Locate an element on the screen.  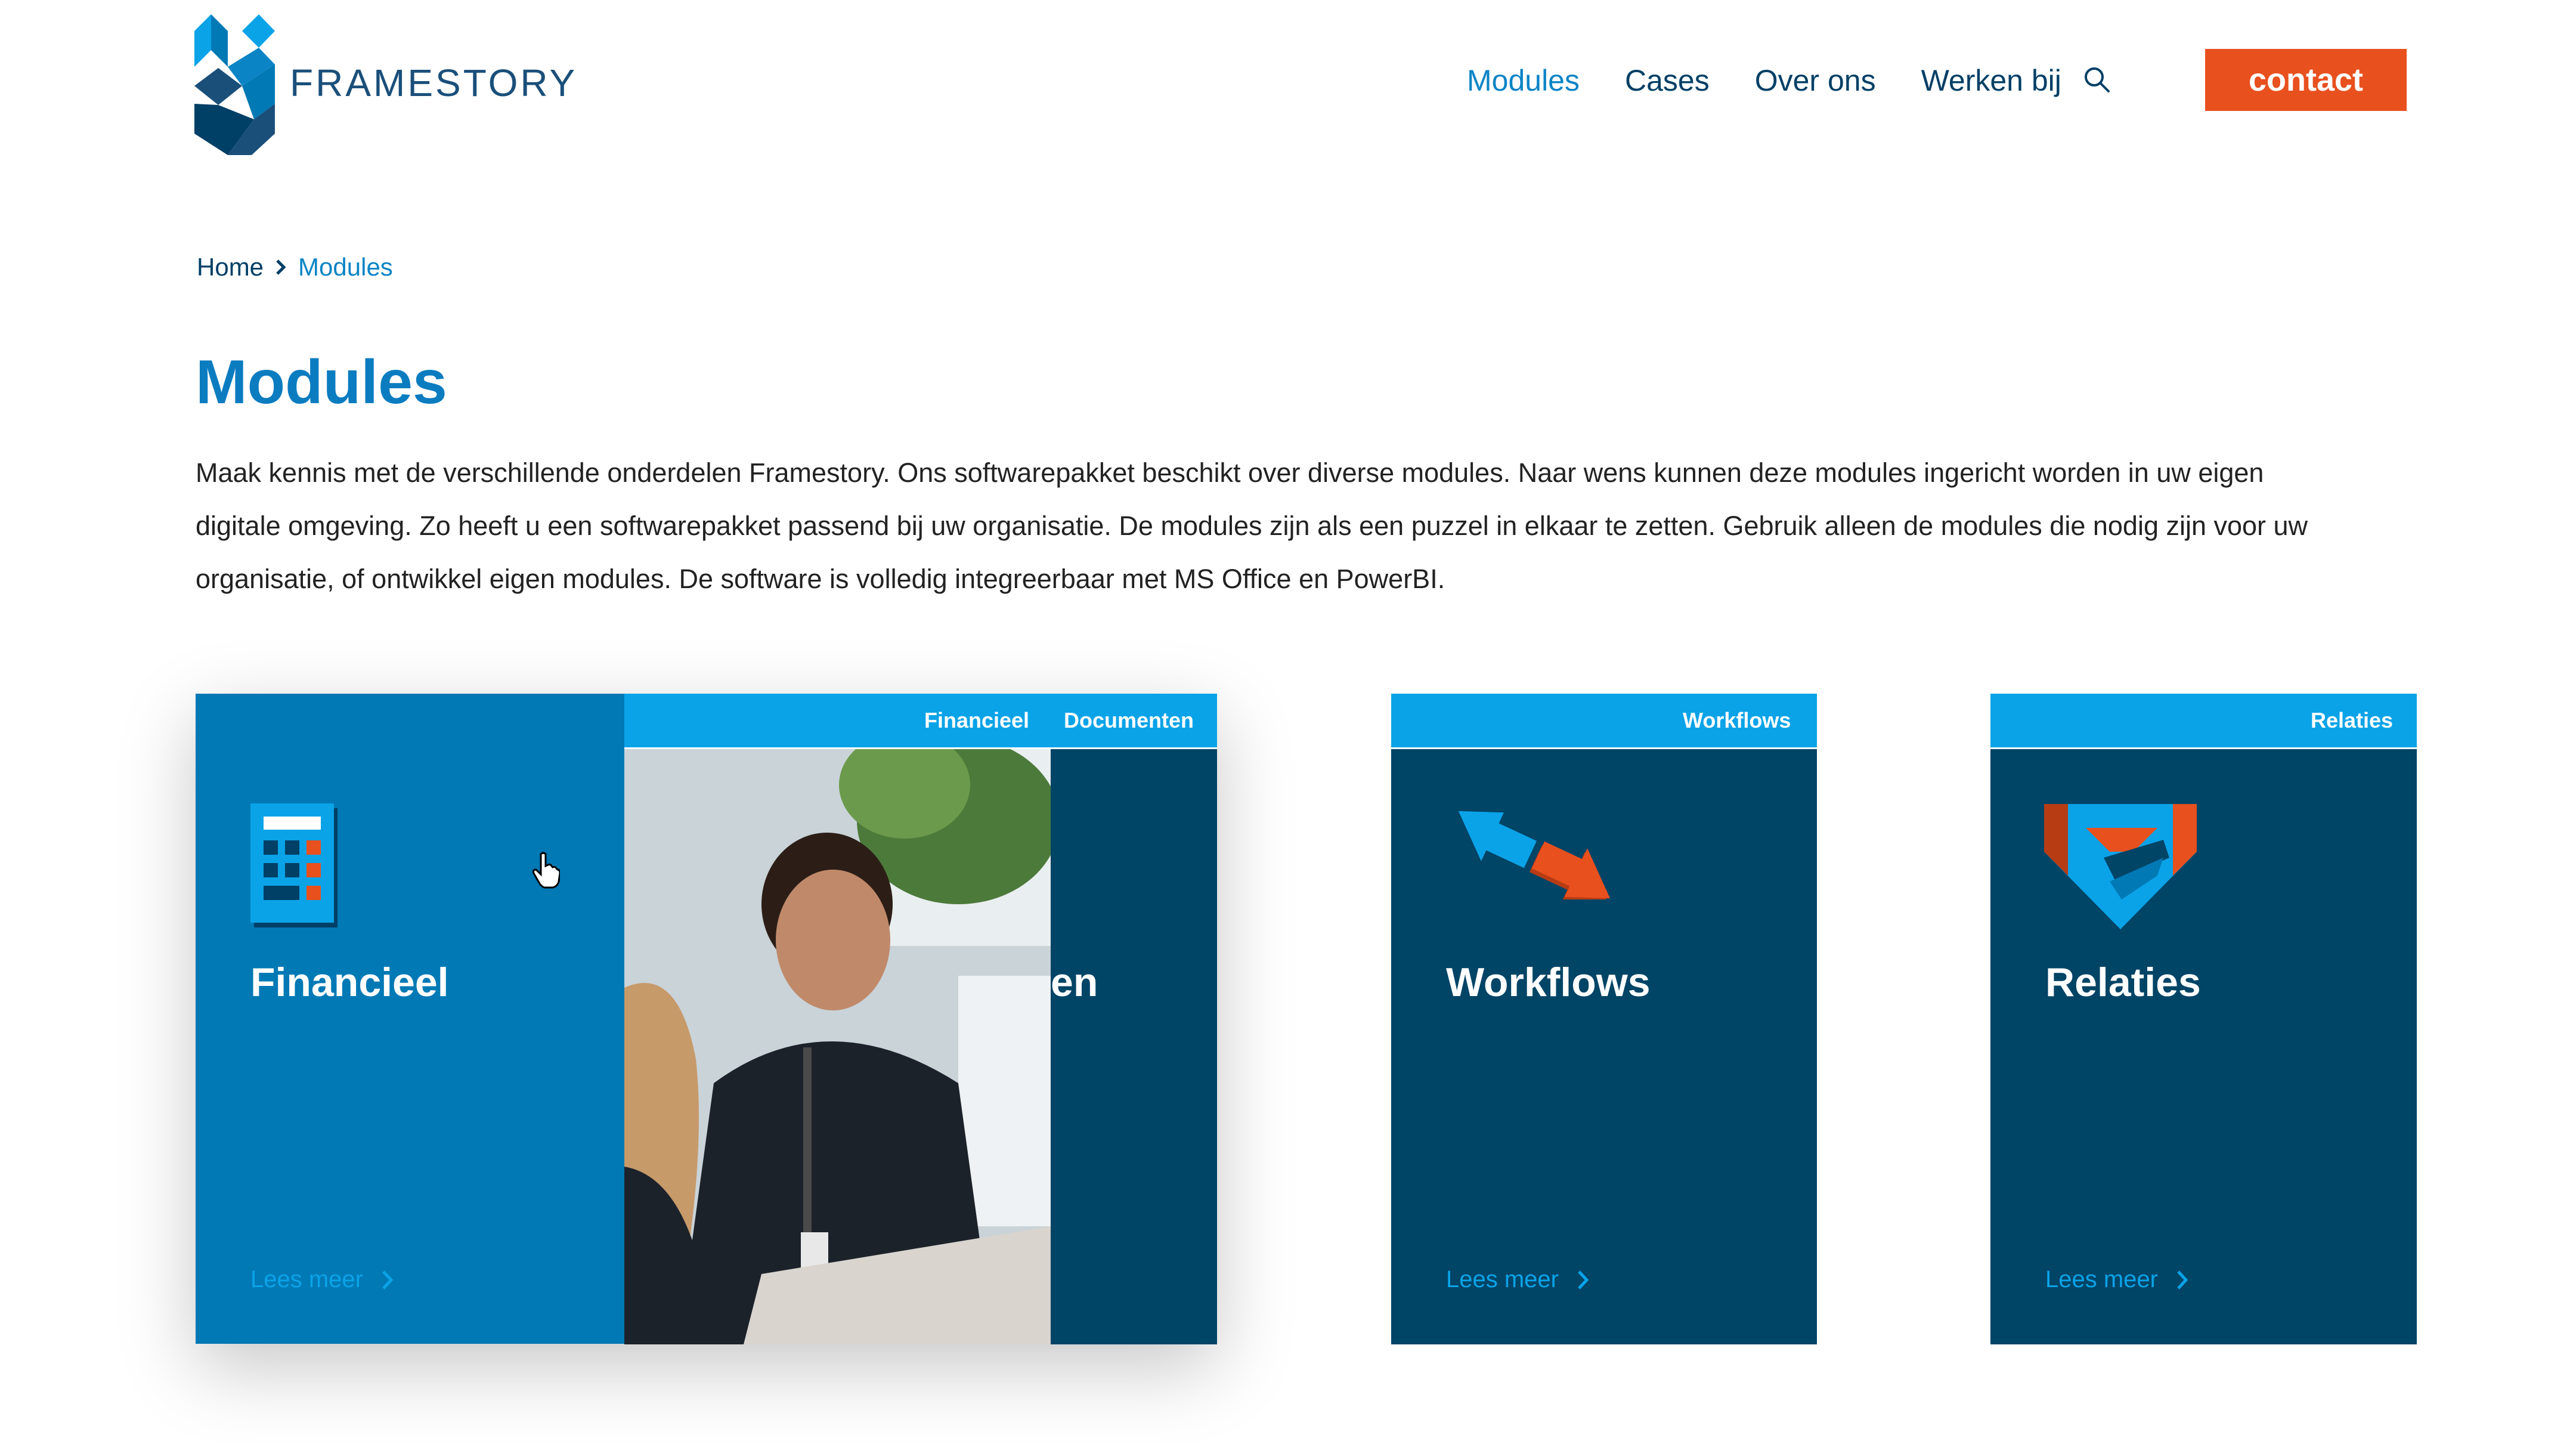
contact-button: contact is located at coordinates (2306, 80).